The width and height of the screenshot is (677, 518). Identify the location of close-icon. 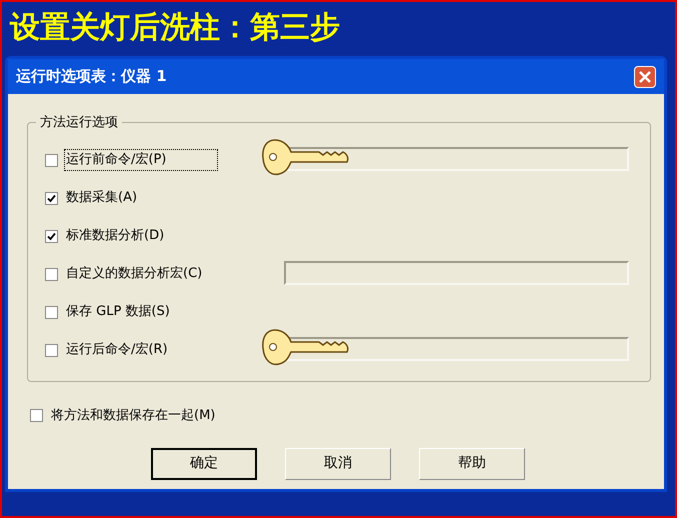
(645, 76).